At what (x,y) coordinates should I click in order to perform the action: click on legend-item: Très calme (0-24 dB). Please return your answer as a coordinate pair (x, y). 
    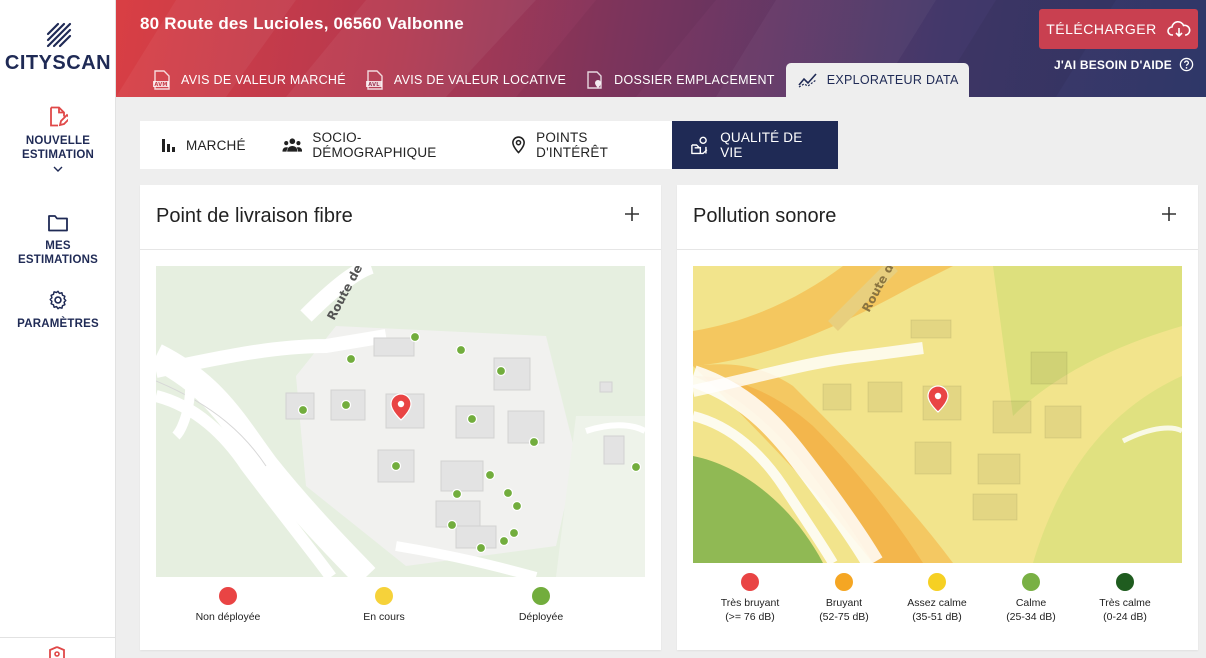
    Looking at the image, I should click on (1125, 598).